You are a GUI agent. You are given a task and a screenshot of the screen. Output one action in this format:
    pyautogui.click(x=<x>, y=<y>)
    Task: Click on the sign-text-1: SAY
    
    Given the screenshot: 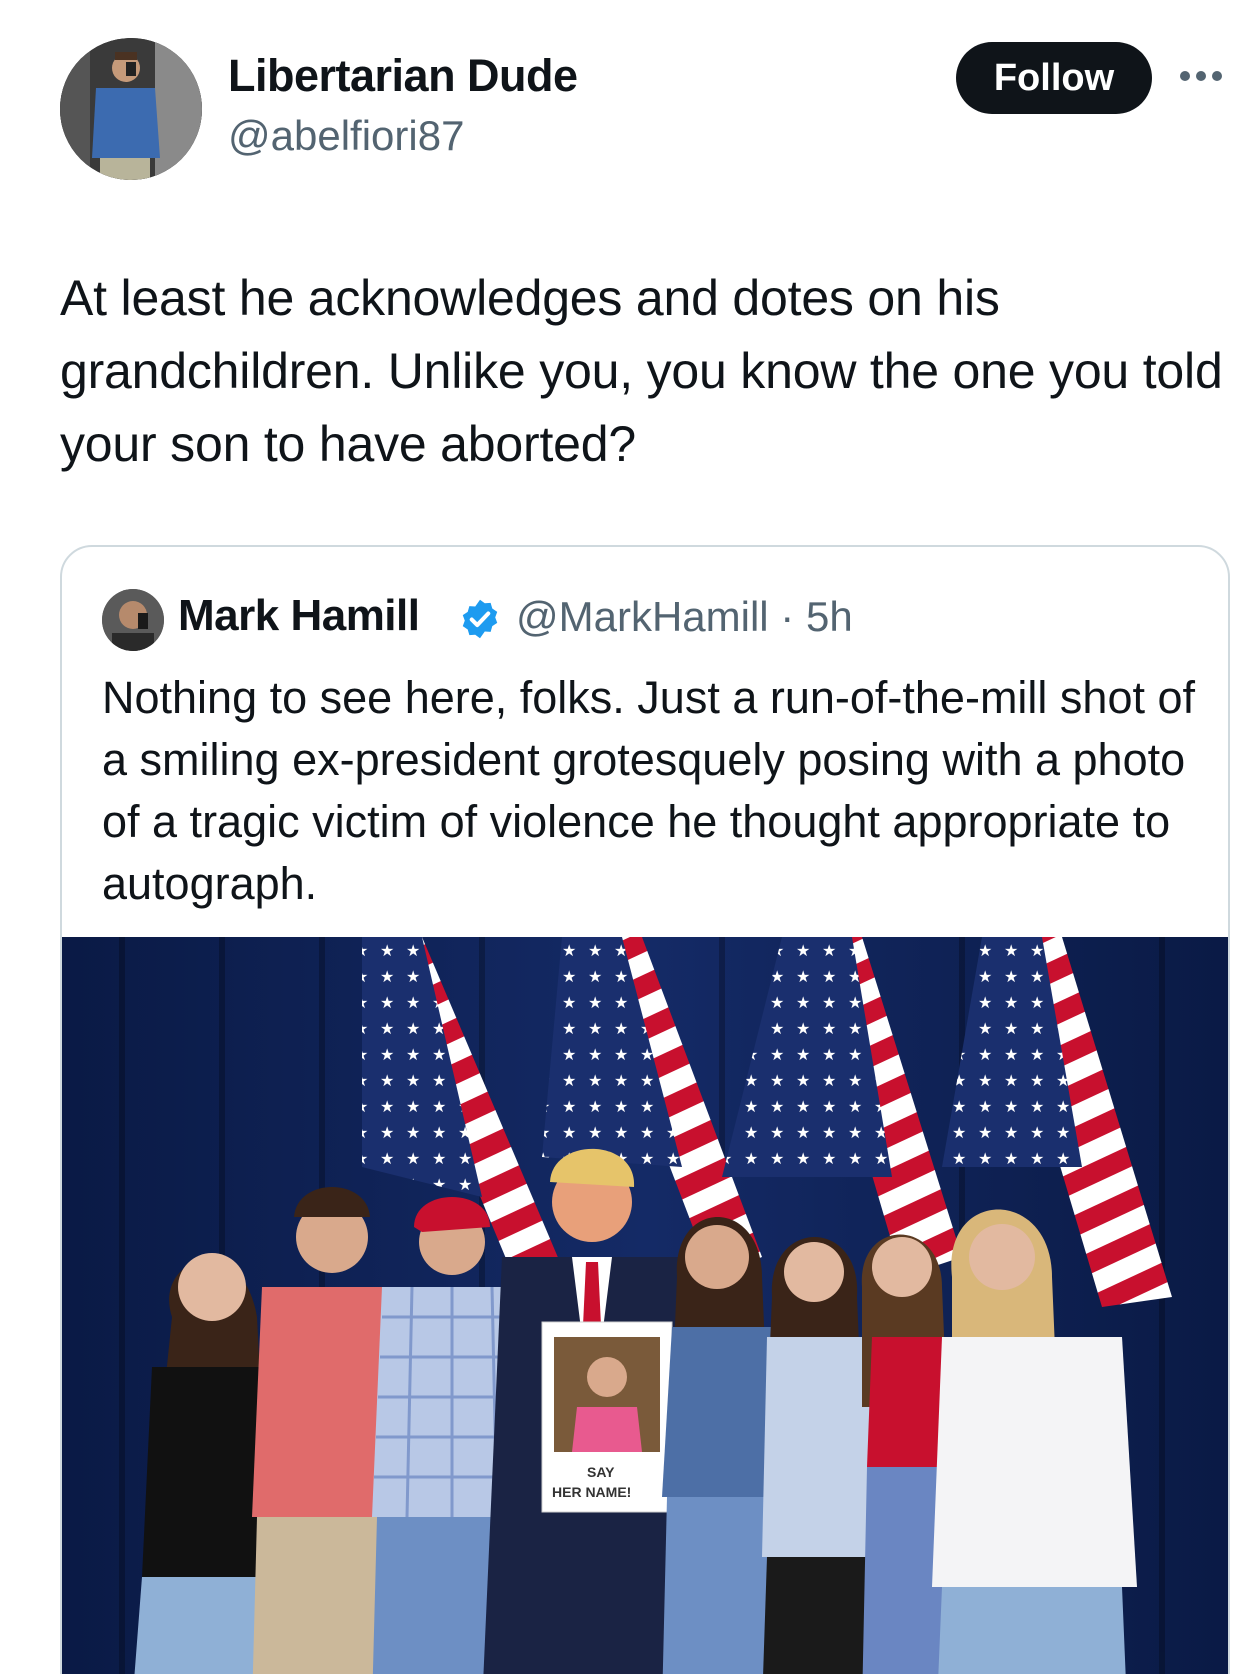 What is the action you would take?
    pyautogui.click(x=601, y=1472)
    